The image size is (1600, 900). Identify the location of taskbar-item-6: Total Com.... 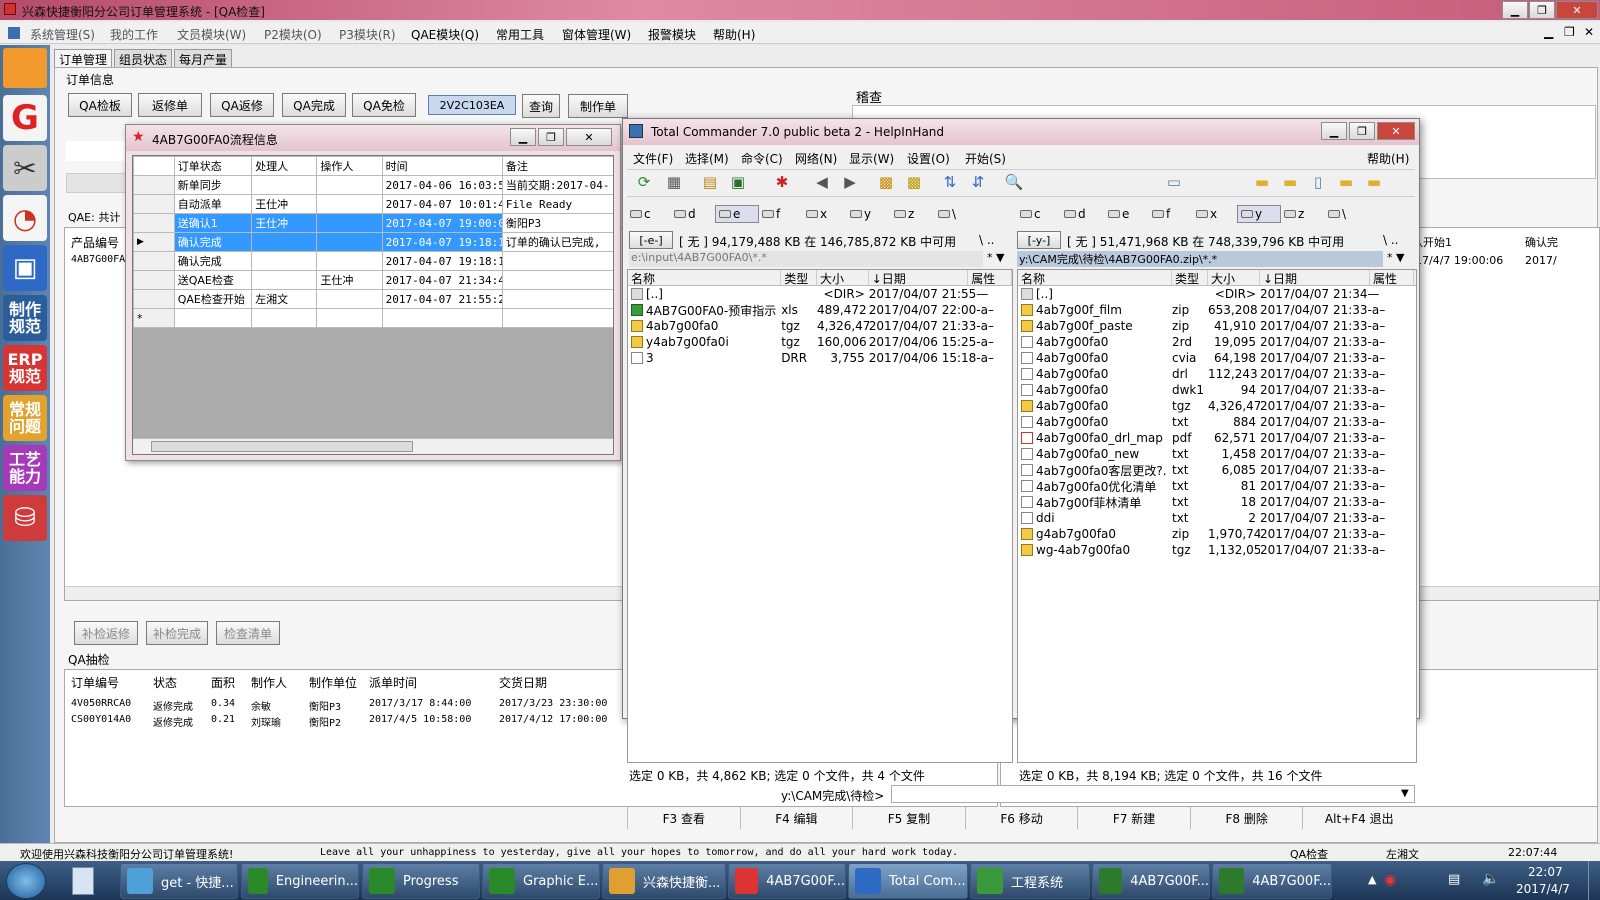
(908, 881).